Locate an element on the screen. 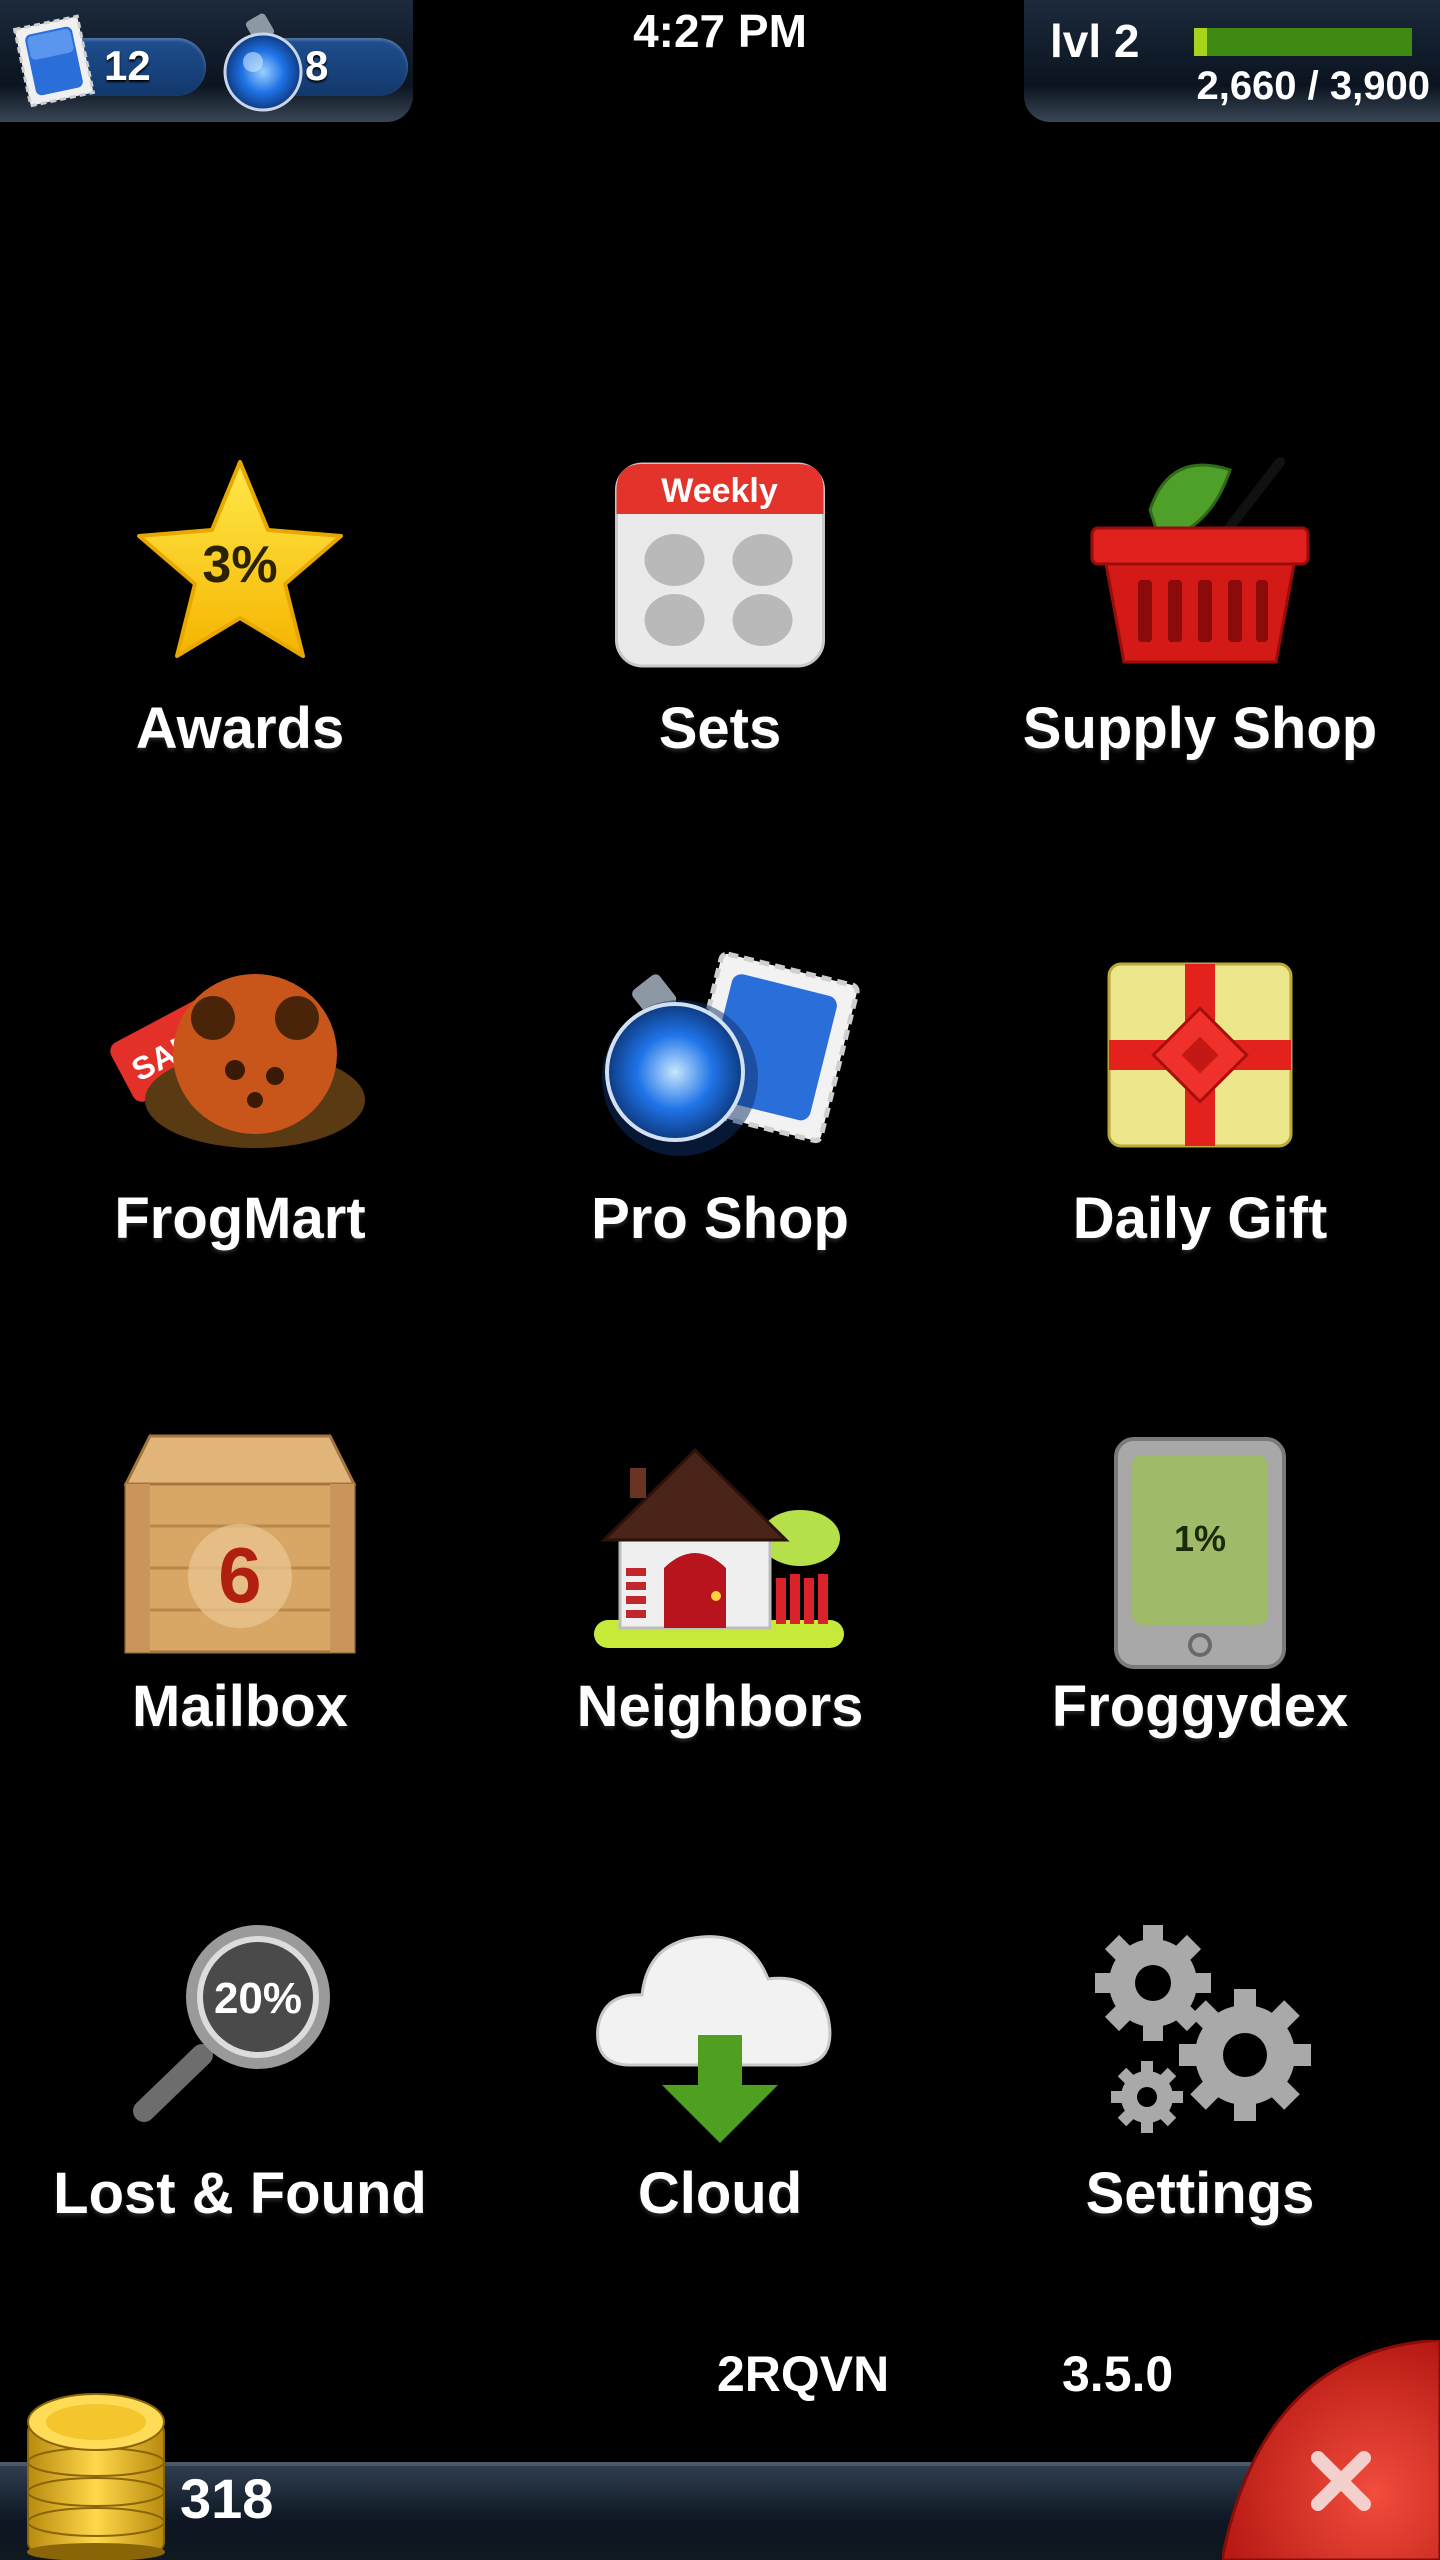 The width and height of the screenshot is (1440, 2560). level-label: lvl 2 is located at coordinates (1095, 41).